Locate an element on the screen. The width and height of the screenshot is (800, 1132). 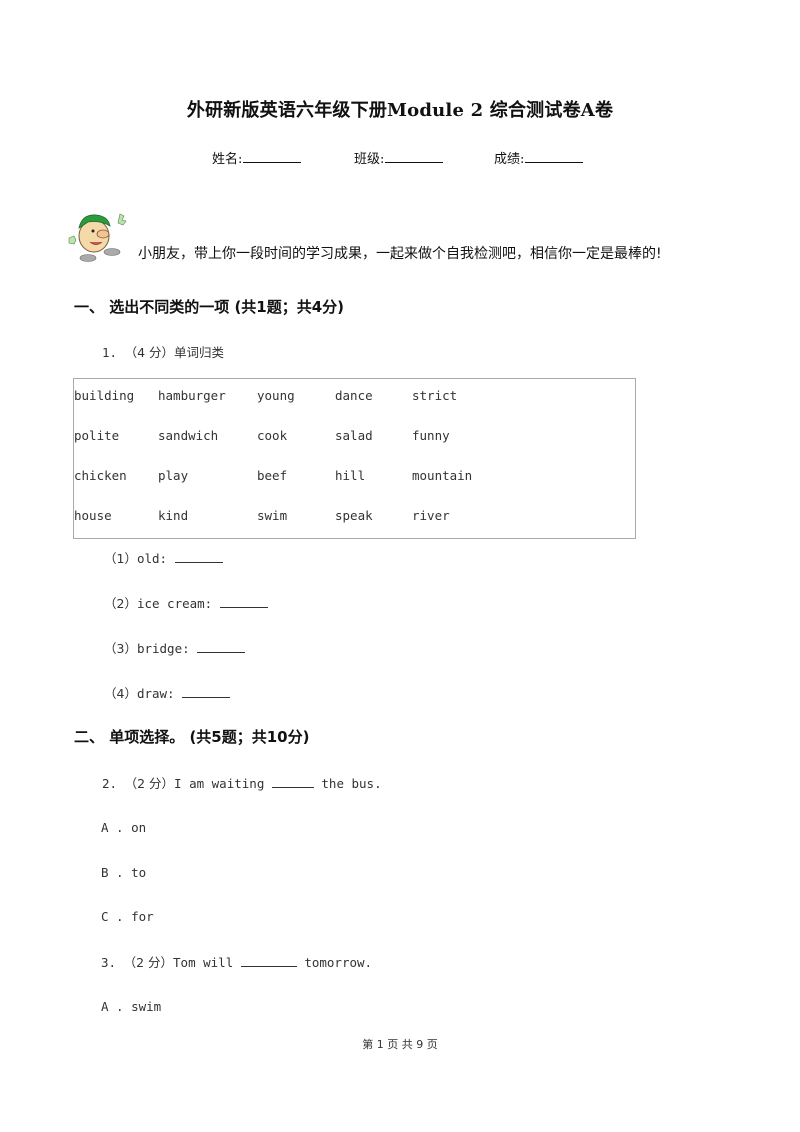
sub-question-3: （3）bridge: is located at coordinates (175, 647).